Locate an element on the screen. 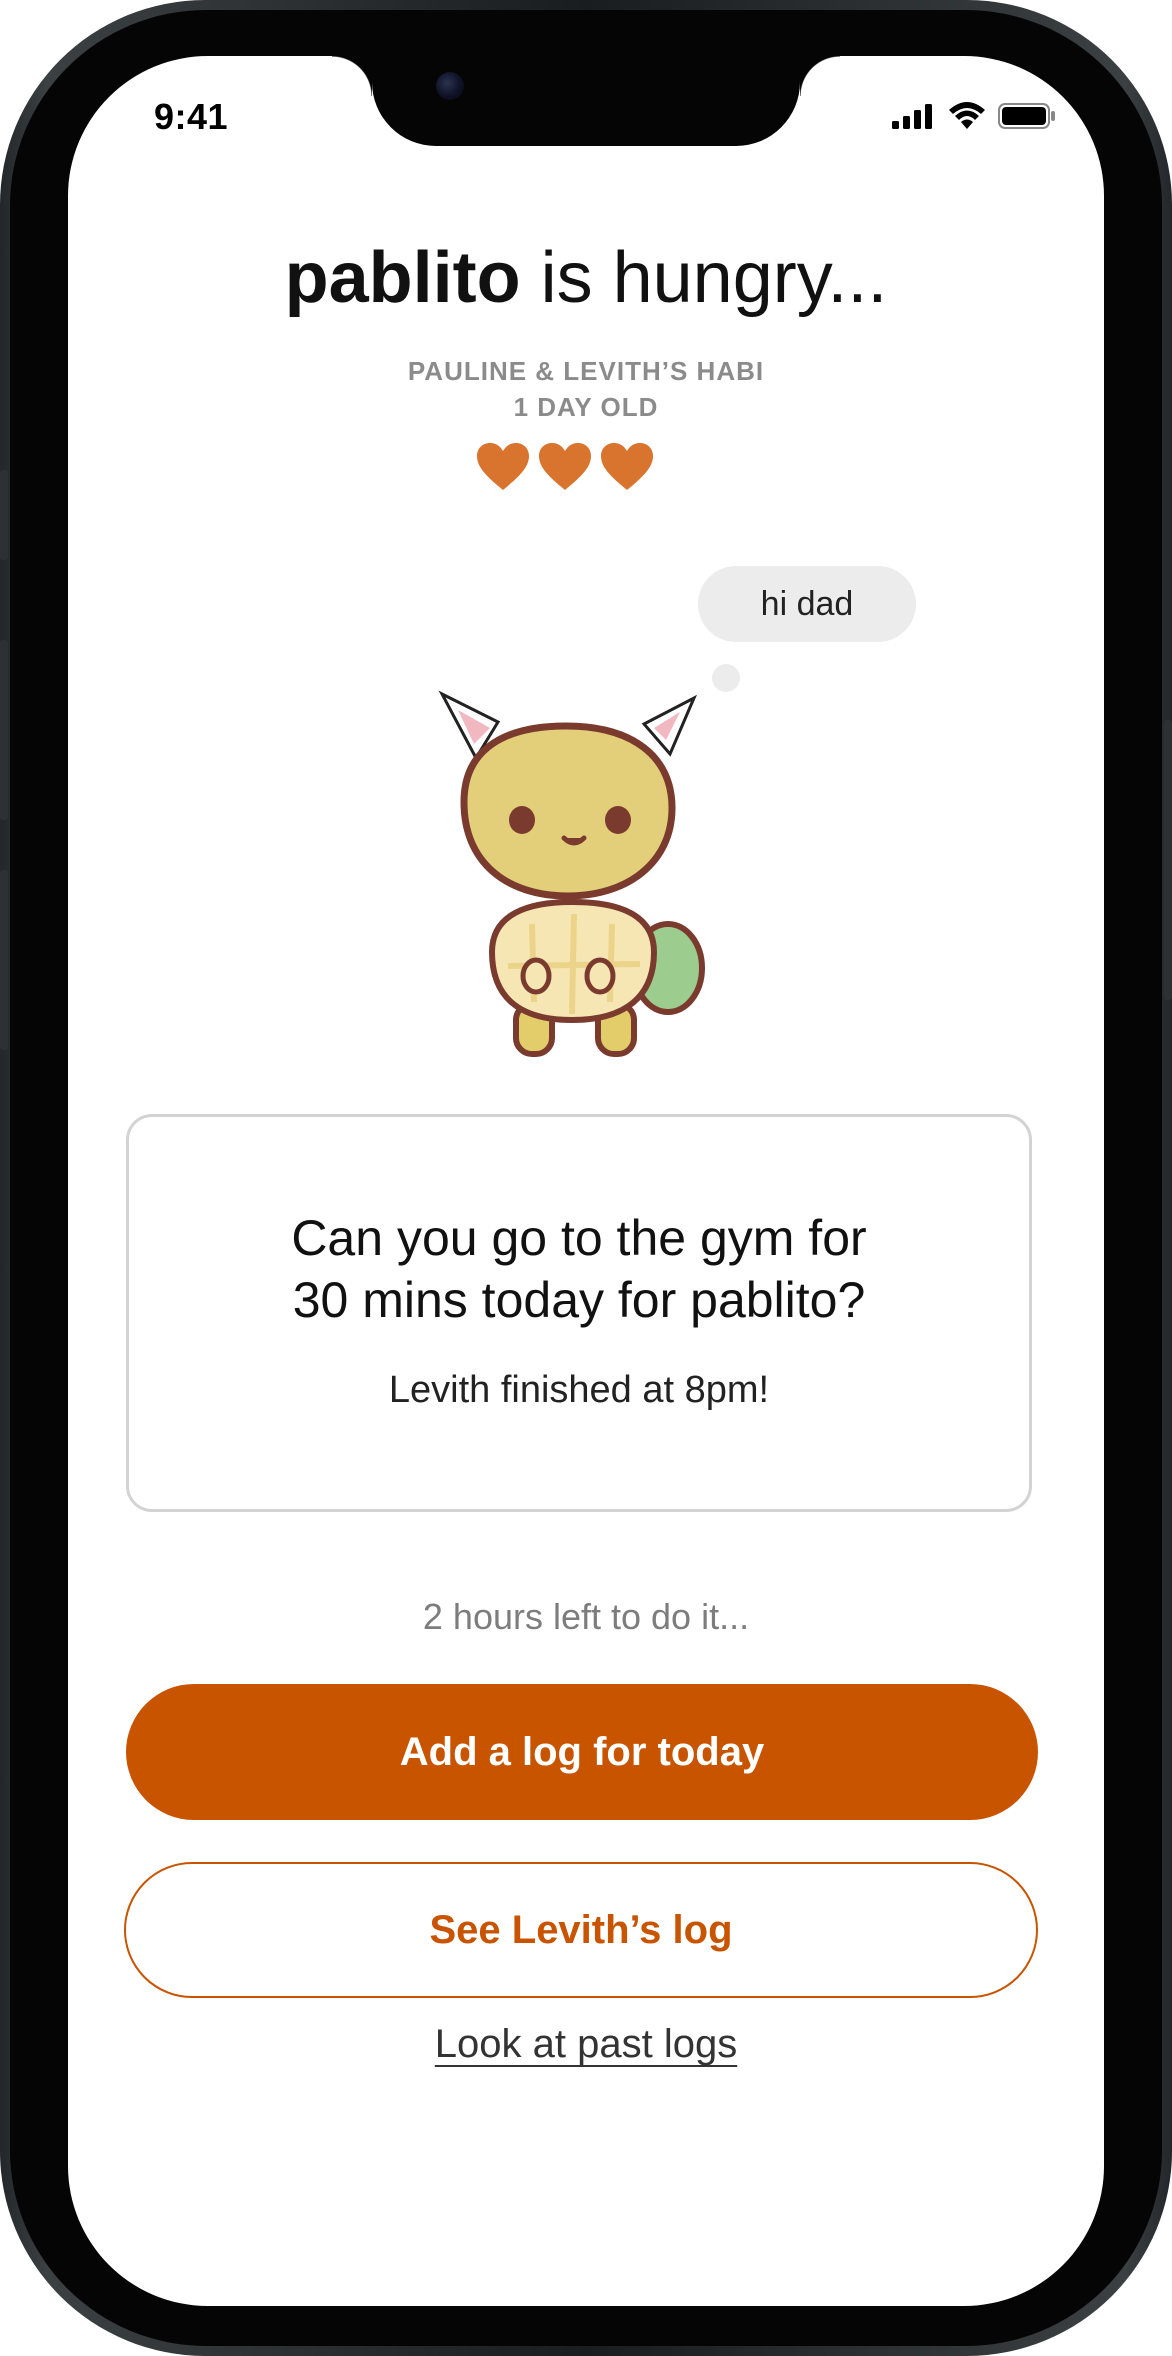 The height and width of the screenshot is (2356, 1172). silent-switch is located at coordinates (4, 515).